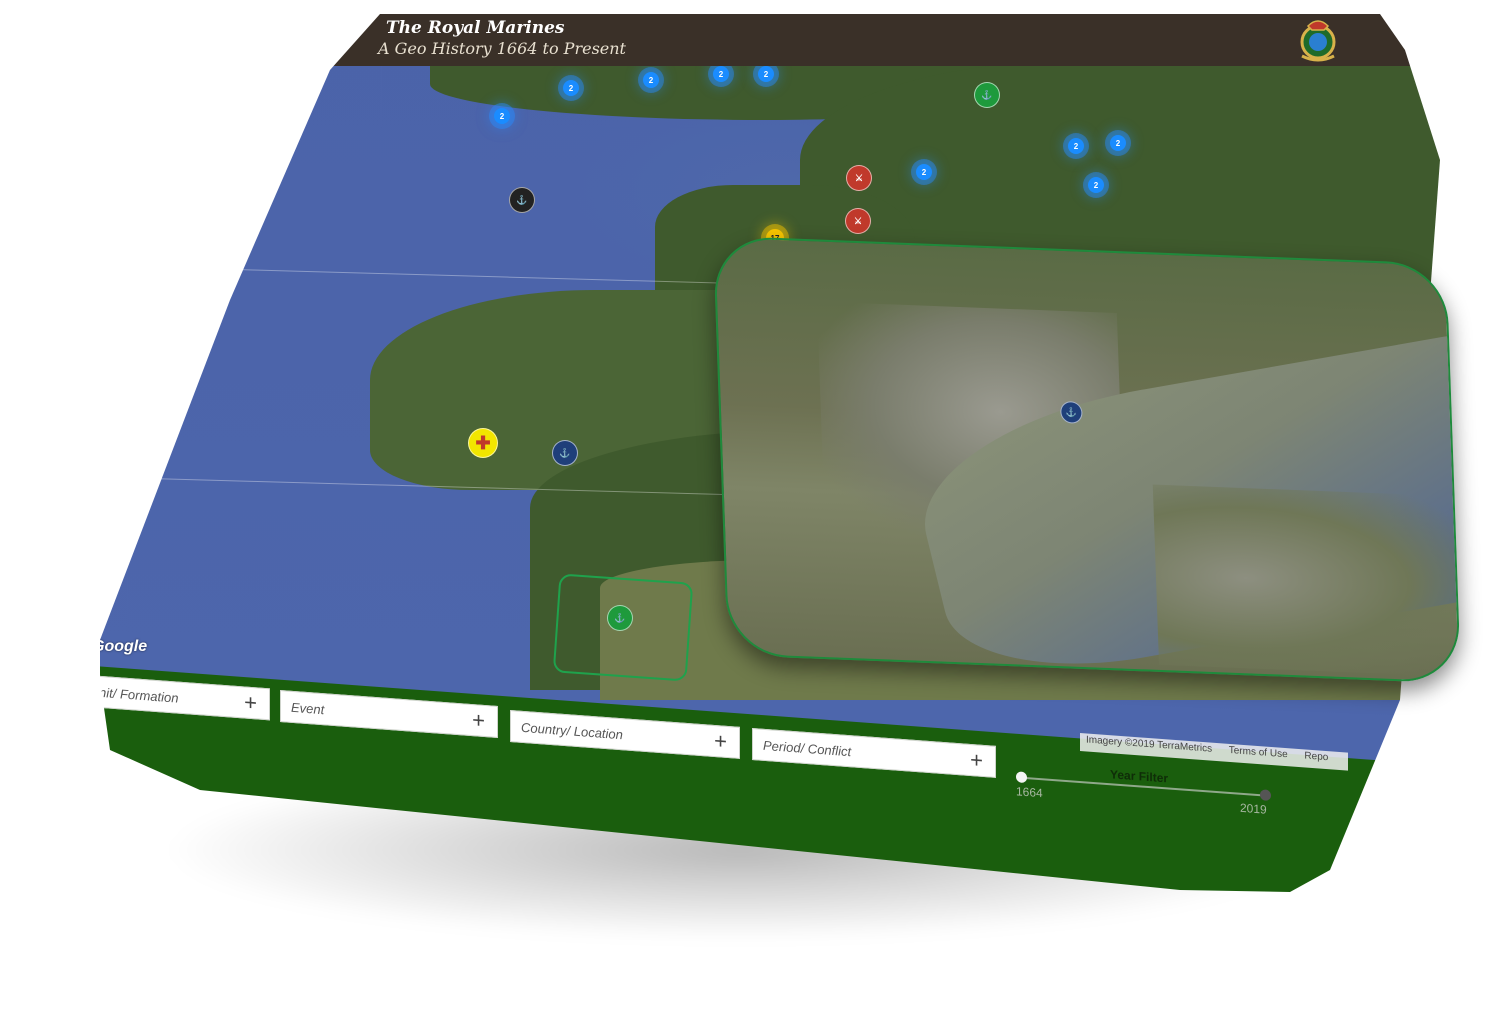 The height and width of the screenshot is (1014, 1508). What do you see at coordinates (1265, 795) in the screenshot?
I see `year-slider-end-handle` at bounding box center [1265, 795].